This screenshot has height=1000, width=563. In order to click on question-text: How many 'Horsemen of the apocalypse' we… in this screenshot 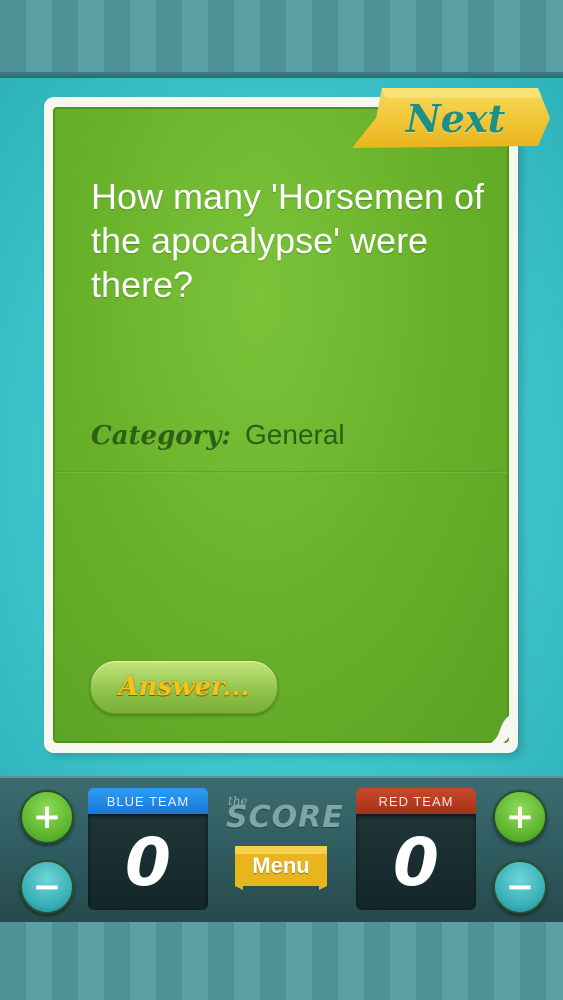, I will do `click(288, 240)`.